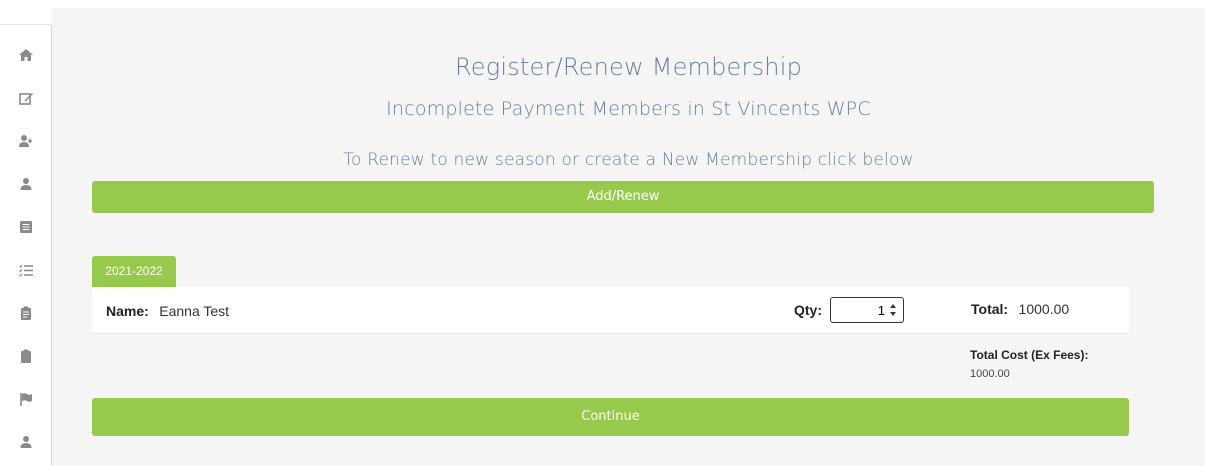 This screenshot has height=466, width=1205. What do you see at coordinates (1044, 309) in the screenshot?
I see `total-value: 1000.00` at bounding box center [1044, 309].